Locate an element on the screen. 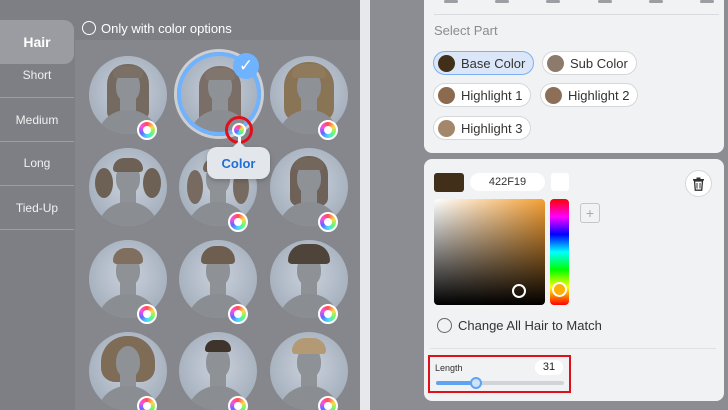  length-slider is located at coordinates (500, 383).